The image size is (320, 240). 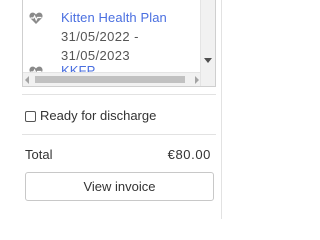 I want to click on total-label: Total, so click(x=39, y=154).